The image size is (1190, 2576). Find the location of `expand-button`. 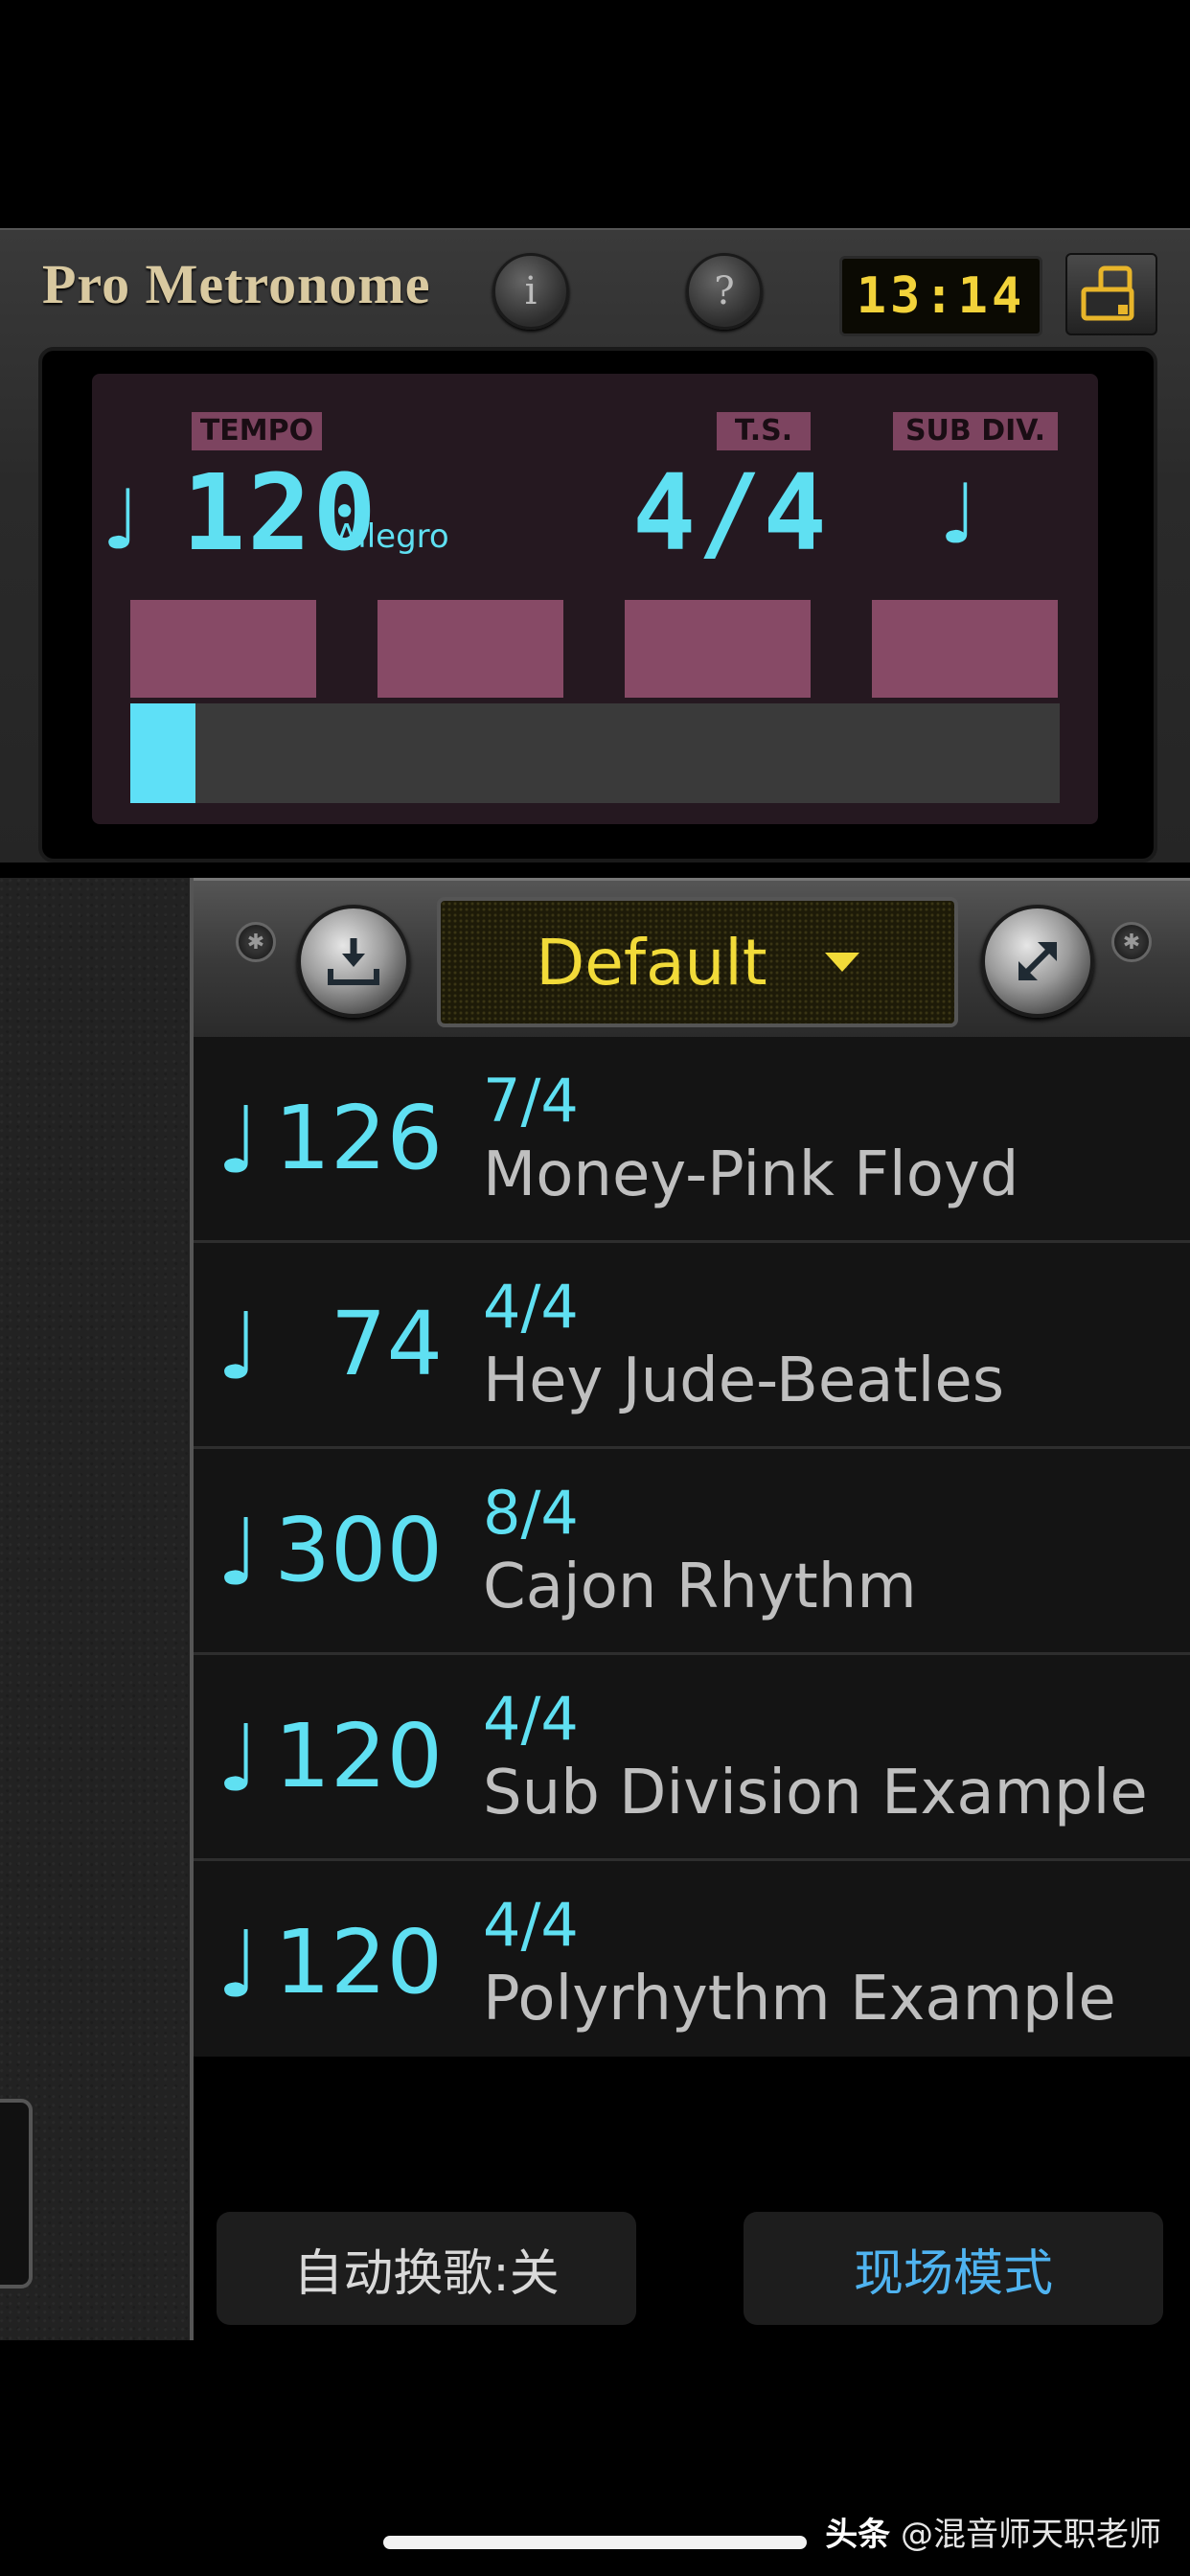

expand-button is located at coordinates (1038, 961).